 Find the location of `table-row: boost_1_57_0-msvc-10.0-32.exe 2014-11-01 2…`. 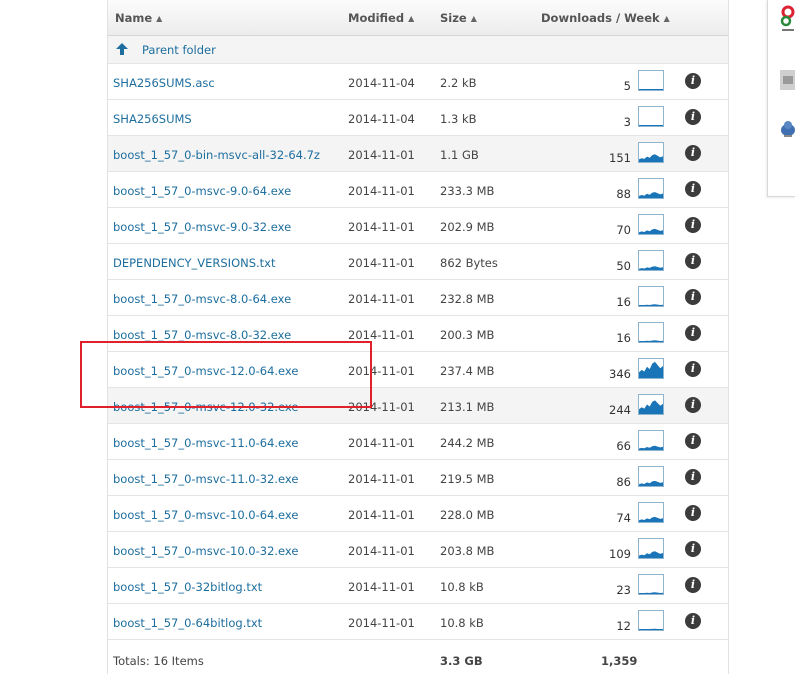

table-row: boost_1_57_0-msvc-10.0-32.exe 2014-11-01 2… is located at coordinates (418, 550).